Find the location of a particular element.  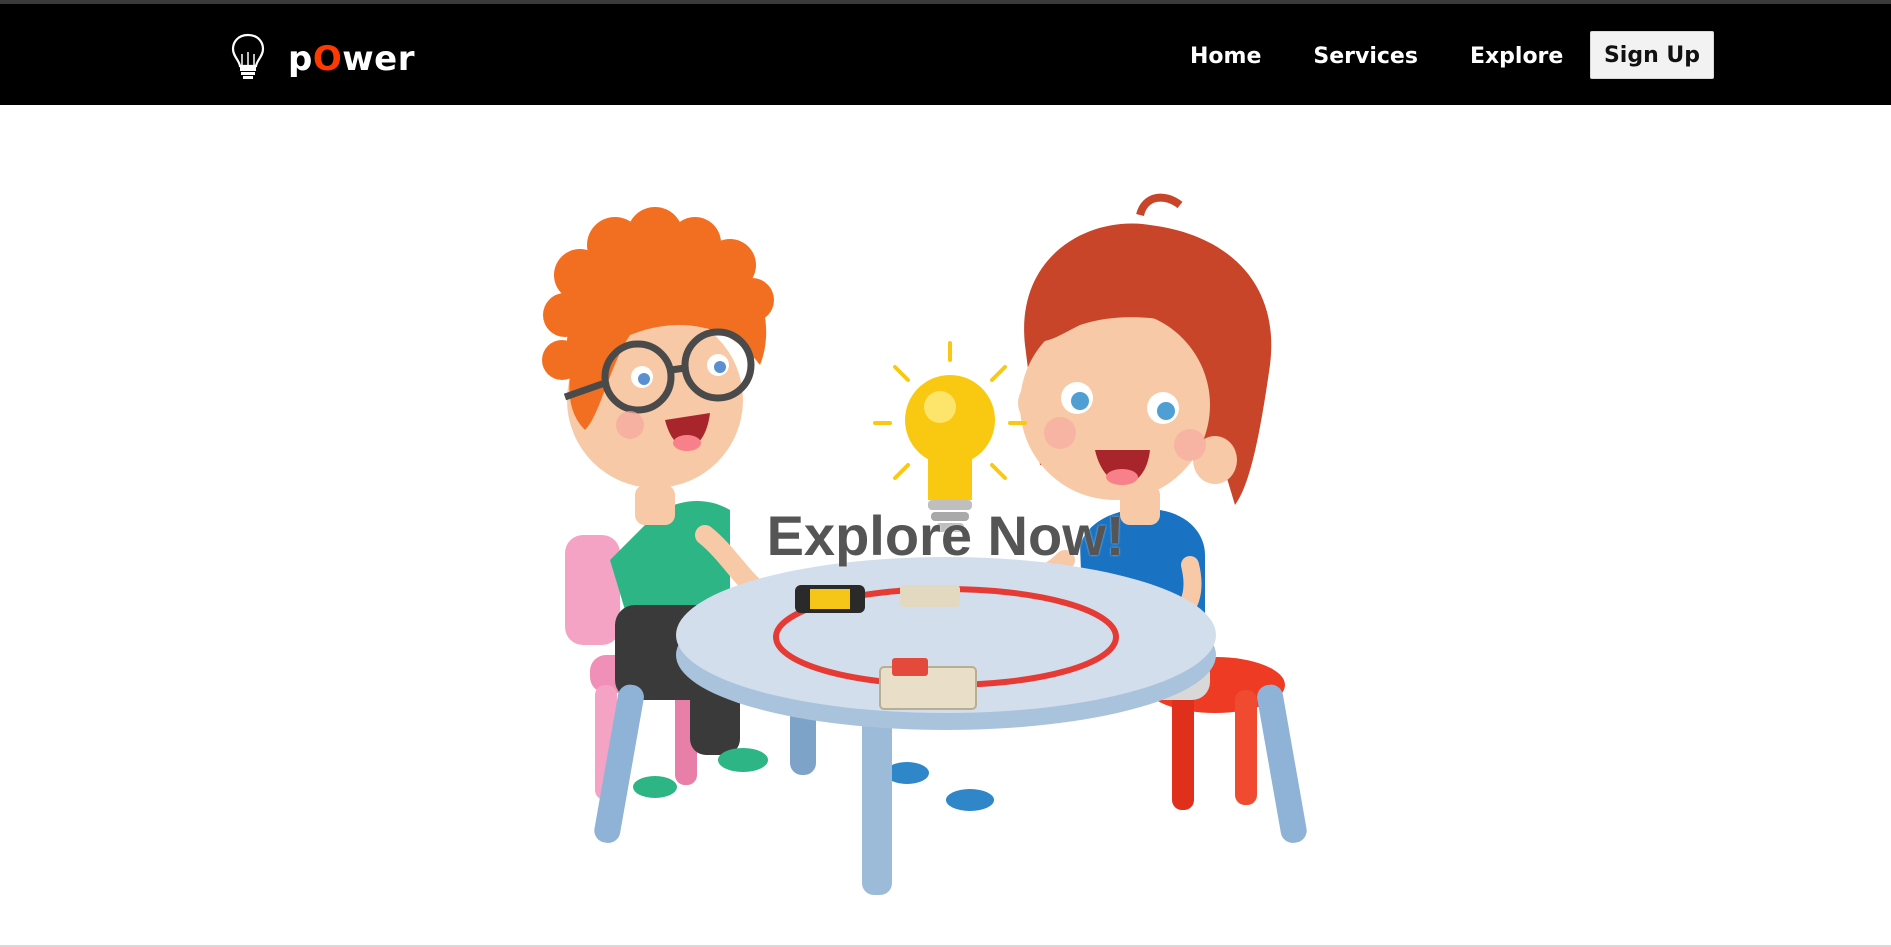

nav-link-home: Home is located at coordinates (1225, 56).